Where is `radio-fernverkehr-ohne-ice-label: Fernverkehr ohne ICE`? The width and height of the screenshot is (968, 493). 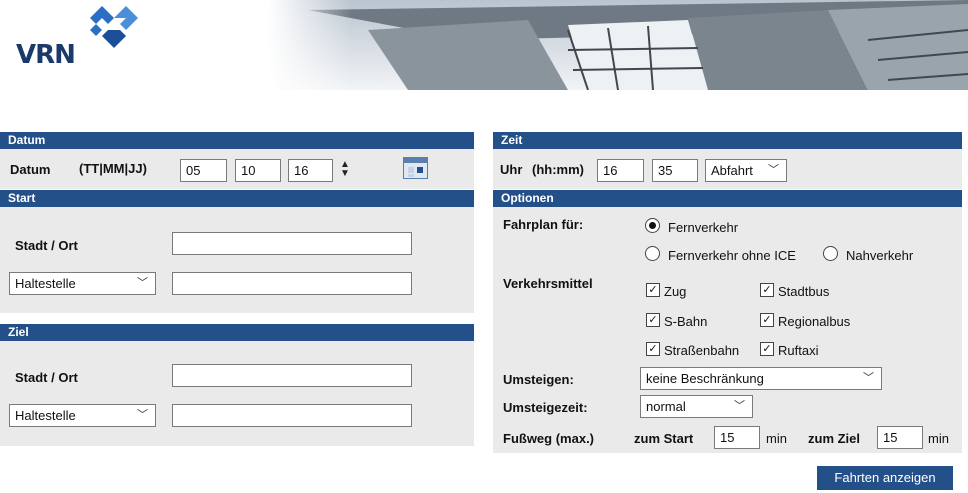
radio-fernverkehr-ohne-ice-label: Fernverkehr ohne ICE is located at coordinates (732, 255).